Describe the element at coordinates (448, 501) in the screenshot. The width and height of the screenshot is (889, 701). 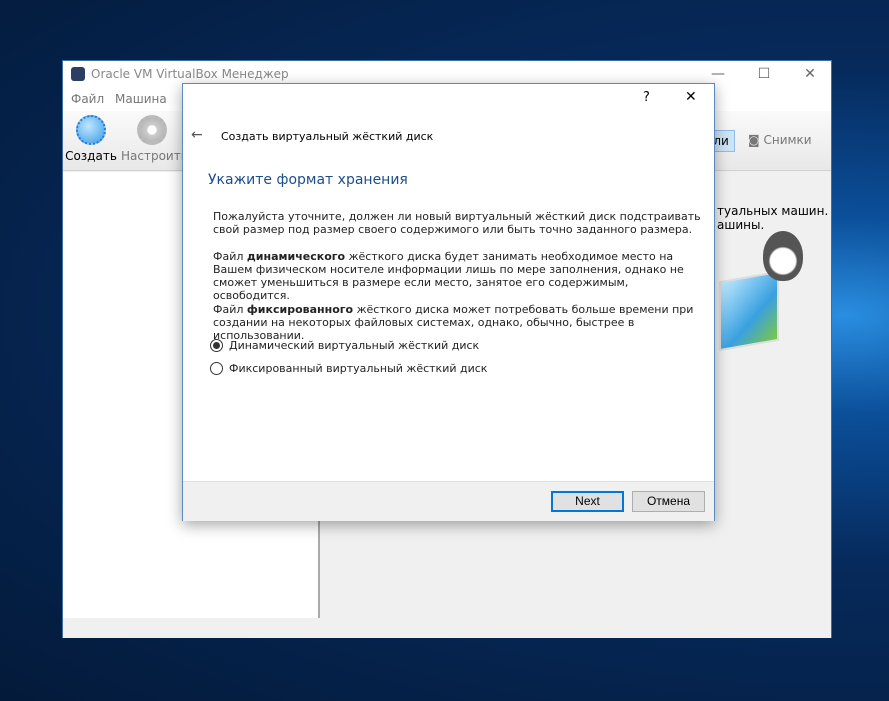
I see `dialog-button-bar: Next Отмена` at that location.